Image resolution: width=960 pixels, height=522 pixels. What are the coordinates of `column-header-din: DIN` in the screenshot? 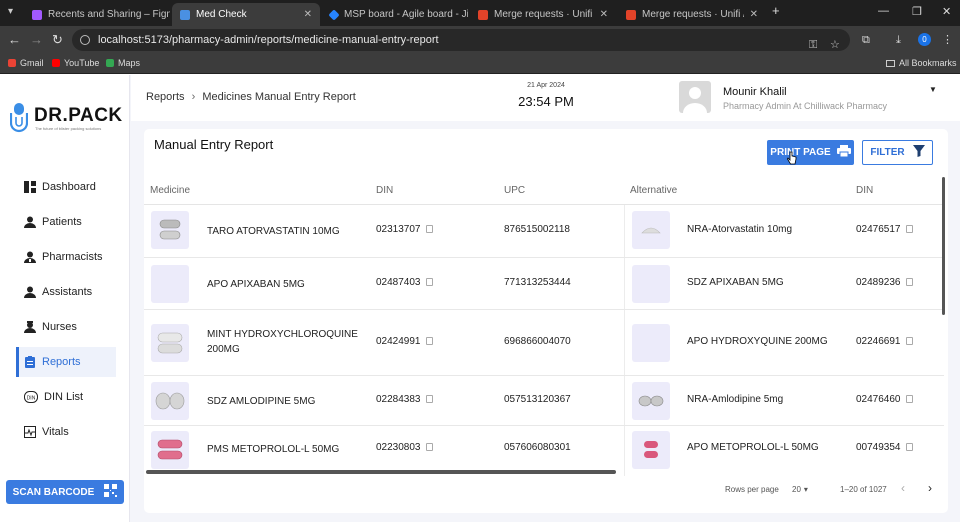 It's located at (384, 190).